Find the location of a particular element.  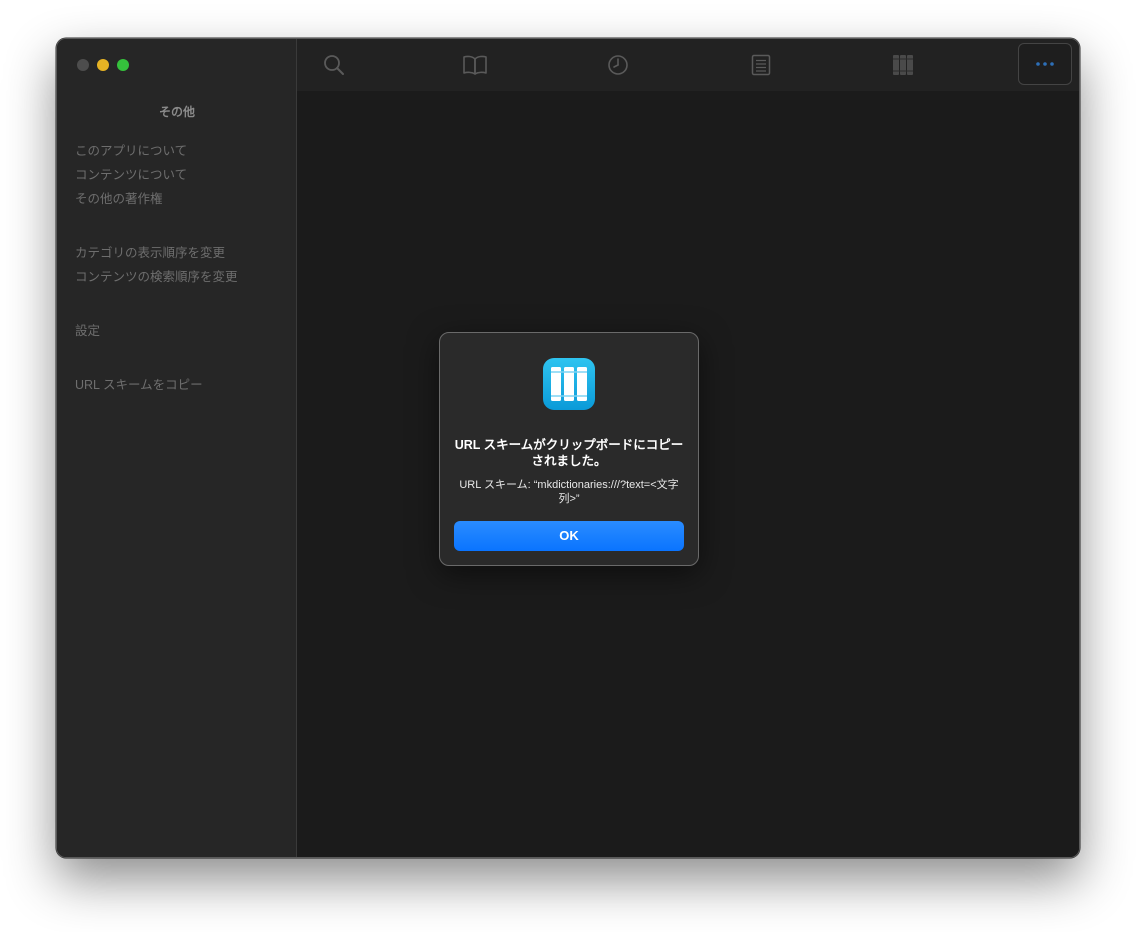

window-controls is located at coordinates (103, 65).